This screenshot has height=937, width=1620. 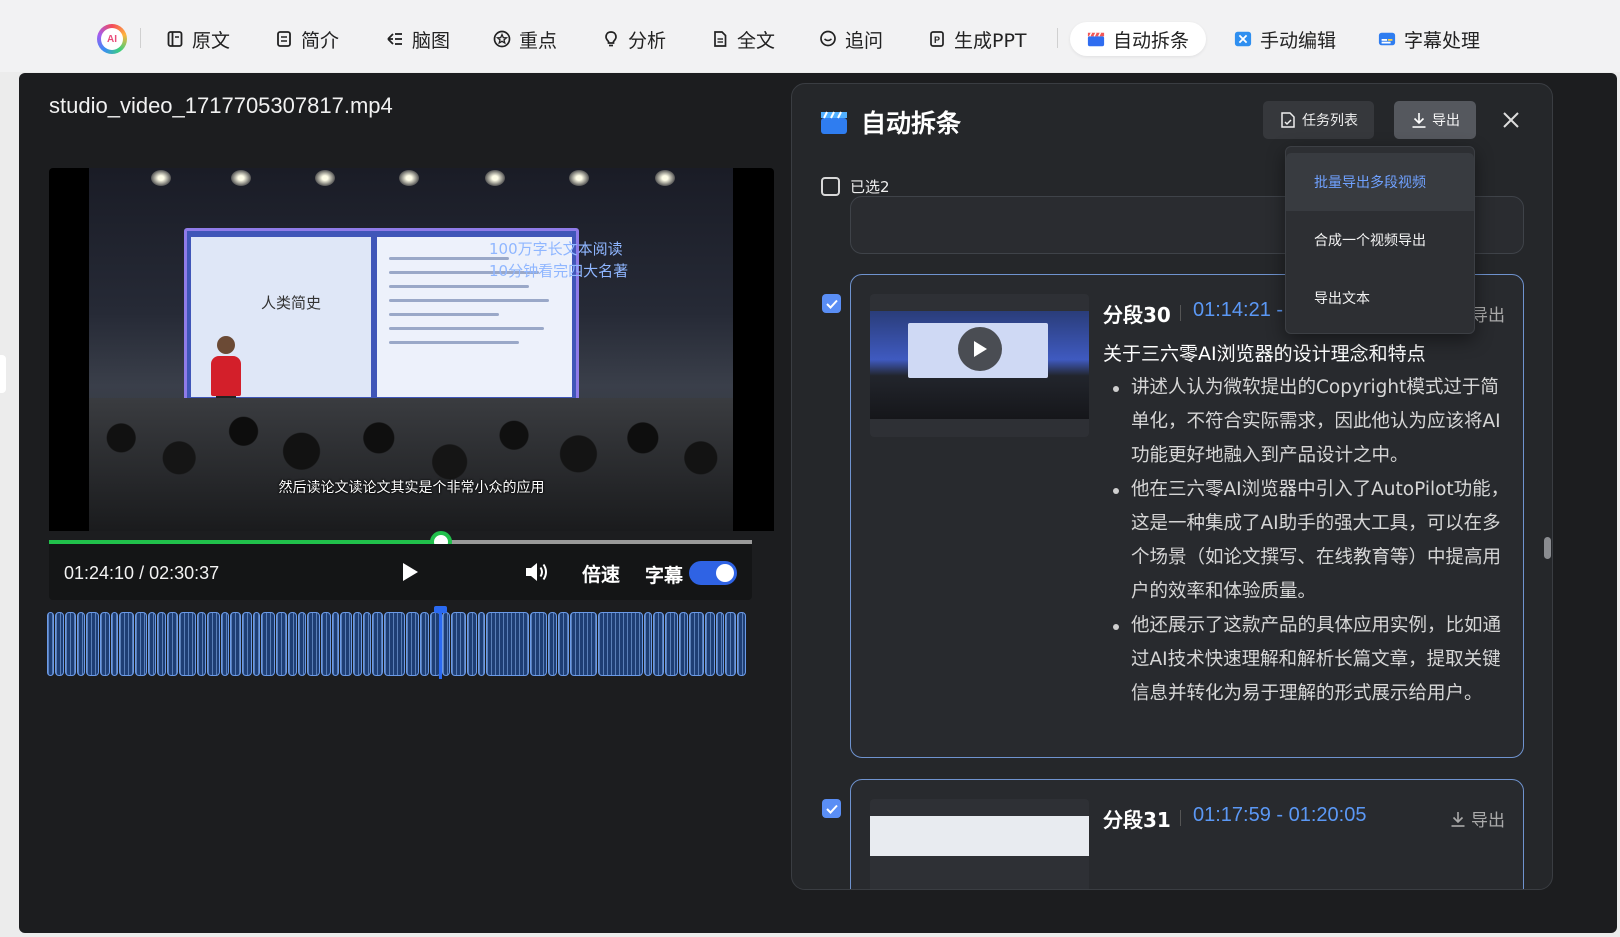 What do you see at coordinates (1488, 821) in the screenshot?
I see `segment-export-label: 导出` at bounding box center [1488, 821].